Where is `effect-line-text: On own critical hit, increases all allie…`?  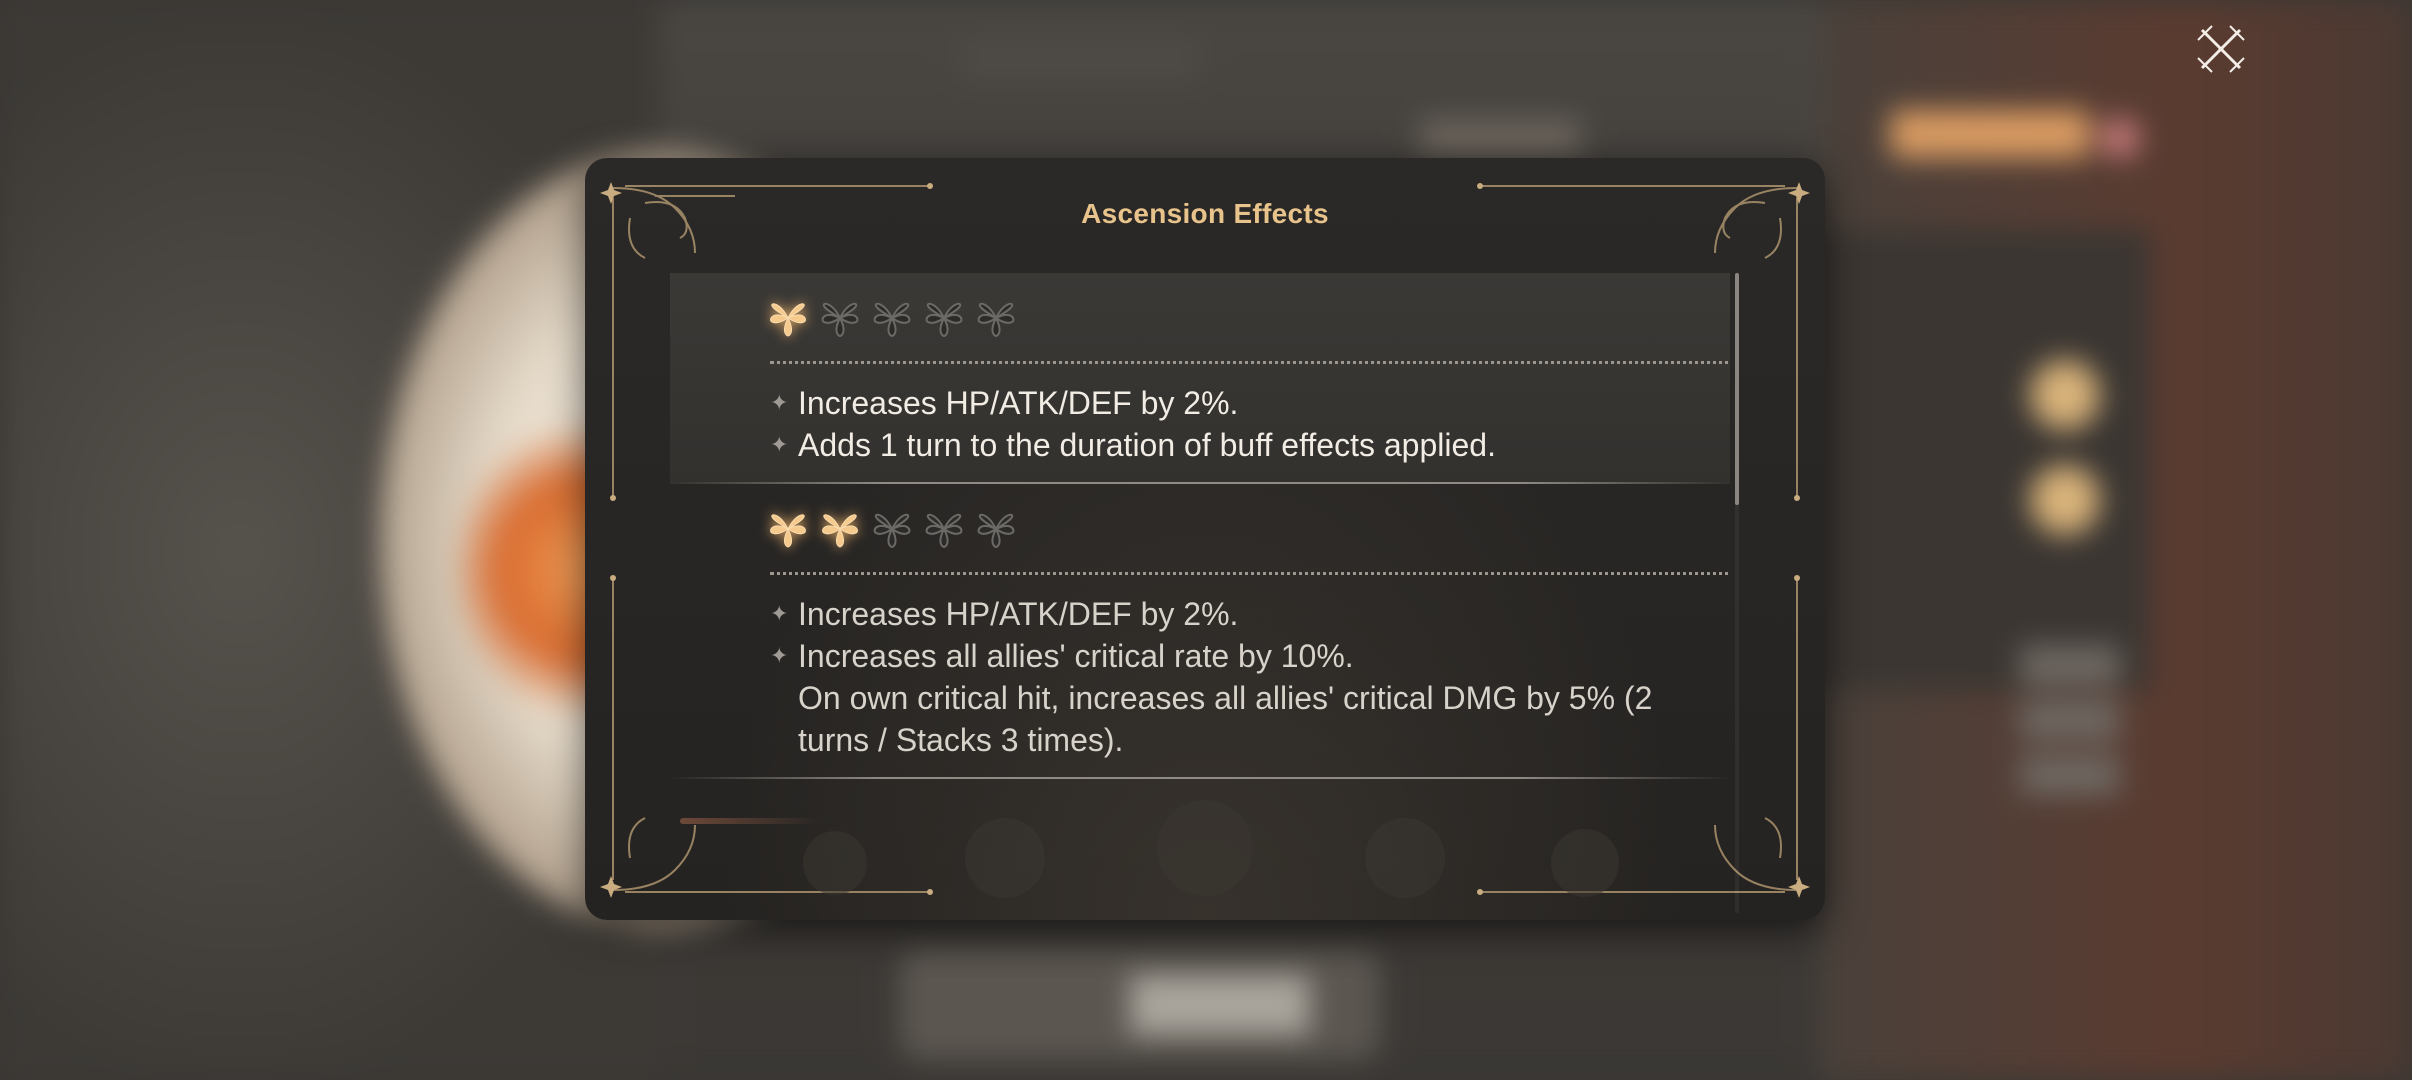
effect-line-text: On own critical hit, increases all allie… is located at coordinates (1225, 719).